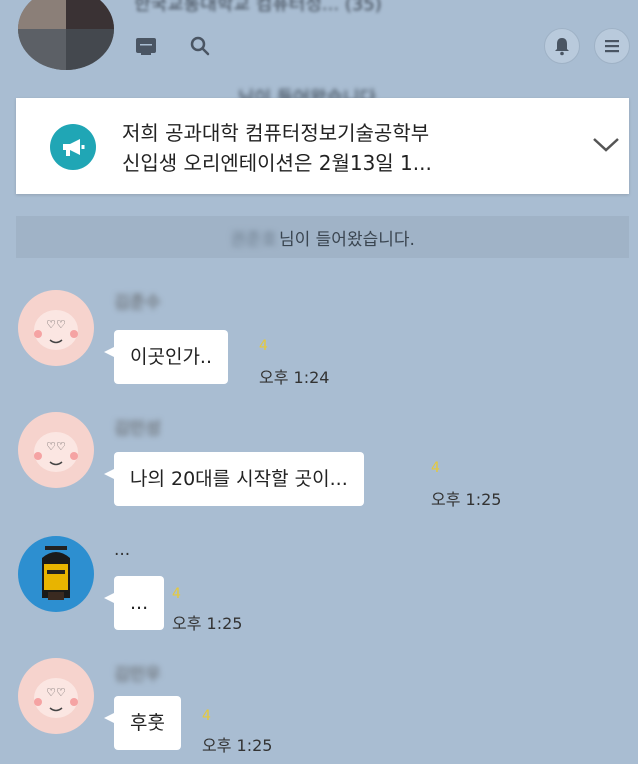 The height and width of the screenshot is (764, 638). I want to click on notification-button, so click(562, 46).